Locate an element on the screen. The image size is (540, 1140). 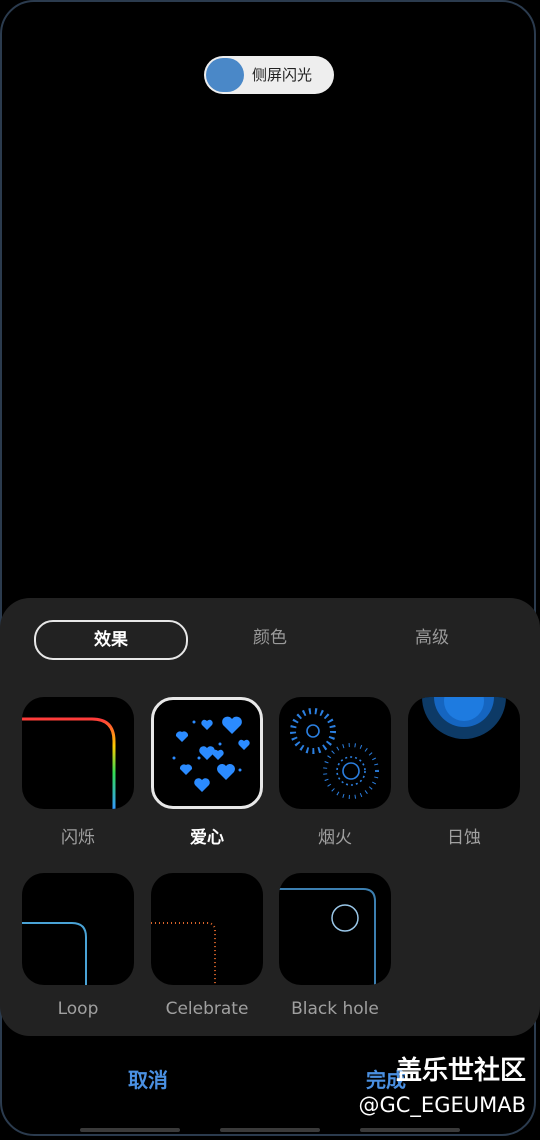
celebrate-effect-icon is located at coordinates (183, 953).